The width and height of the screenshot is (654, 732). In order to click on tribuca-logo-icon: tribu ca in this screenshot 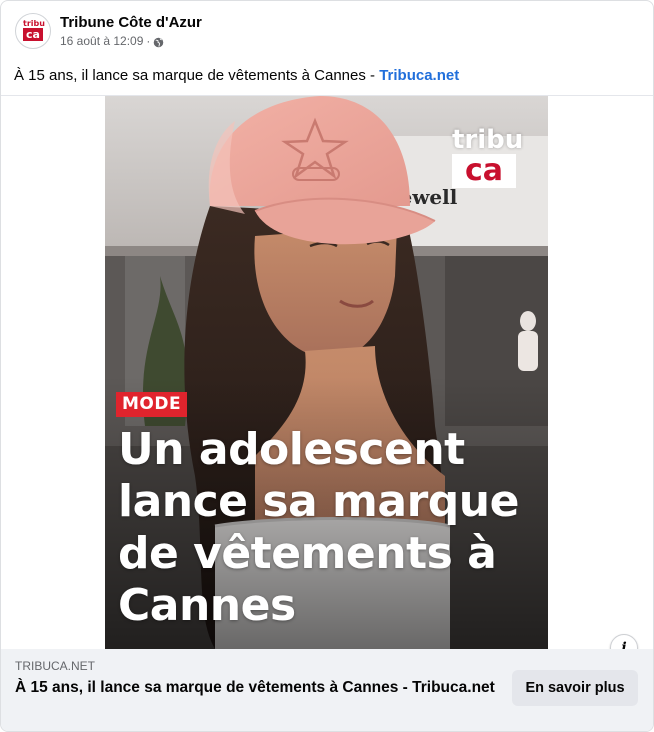, I will do `click(33, 31)`.